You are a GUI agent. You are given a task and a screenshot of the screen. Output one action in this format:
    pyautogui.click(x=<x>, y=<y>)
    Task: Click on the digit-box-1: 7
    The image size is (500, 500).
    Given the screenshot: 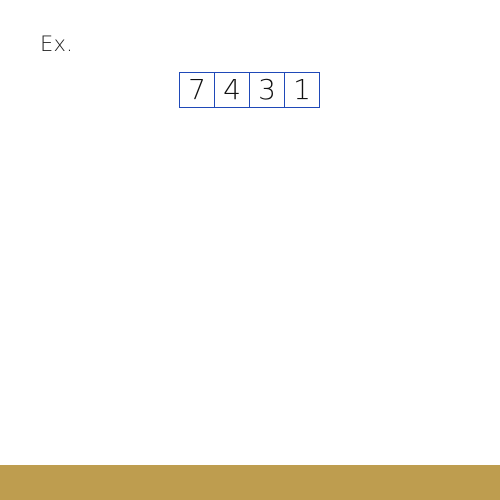 What is the action you would take?
    pyautogui.click(x=197, y=90)
    